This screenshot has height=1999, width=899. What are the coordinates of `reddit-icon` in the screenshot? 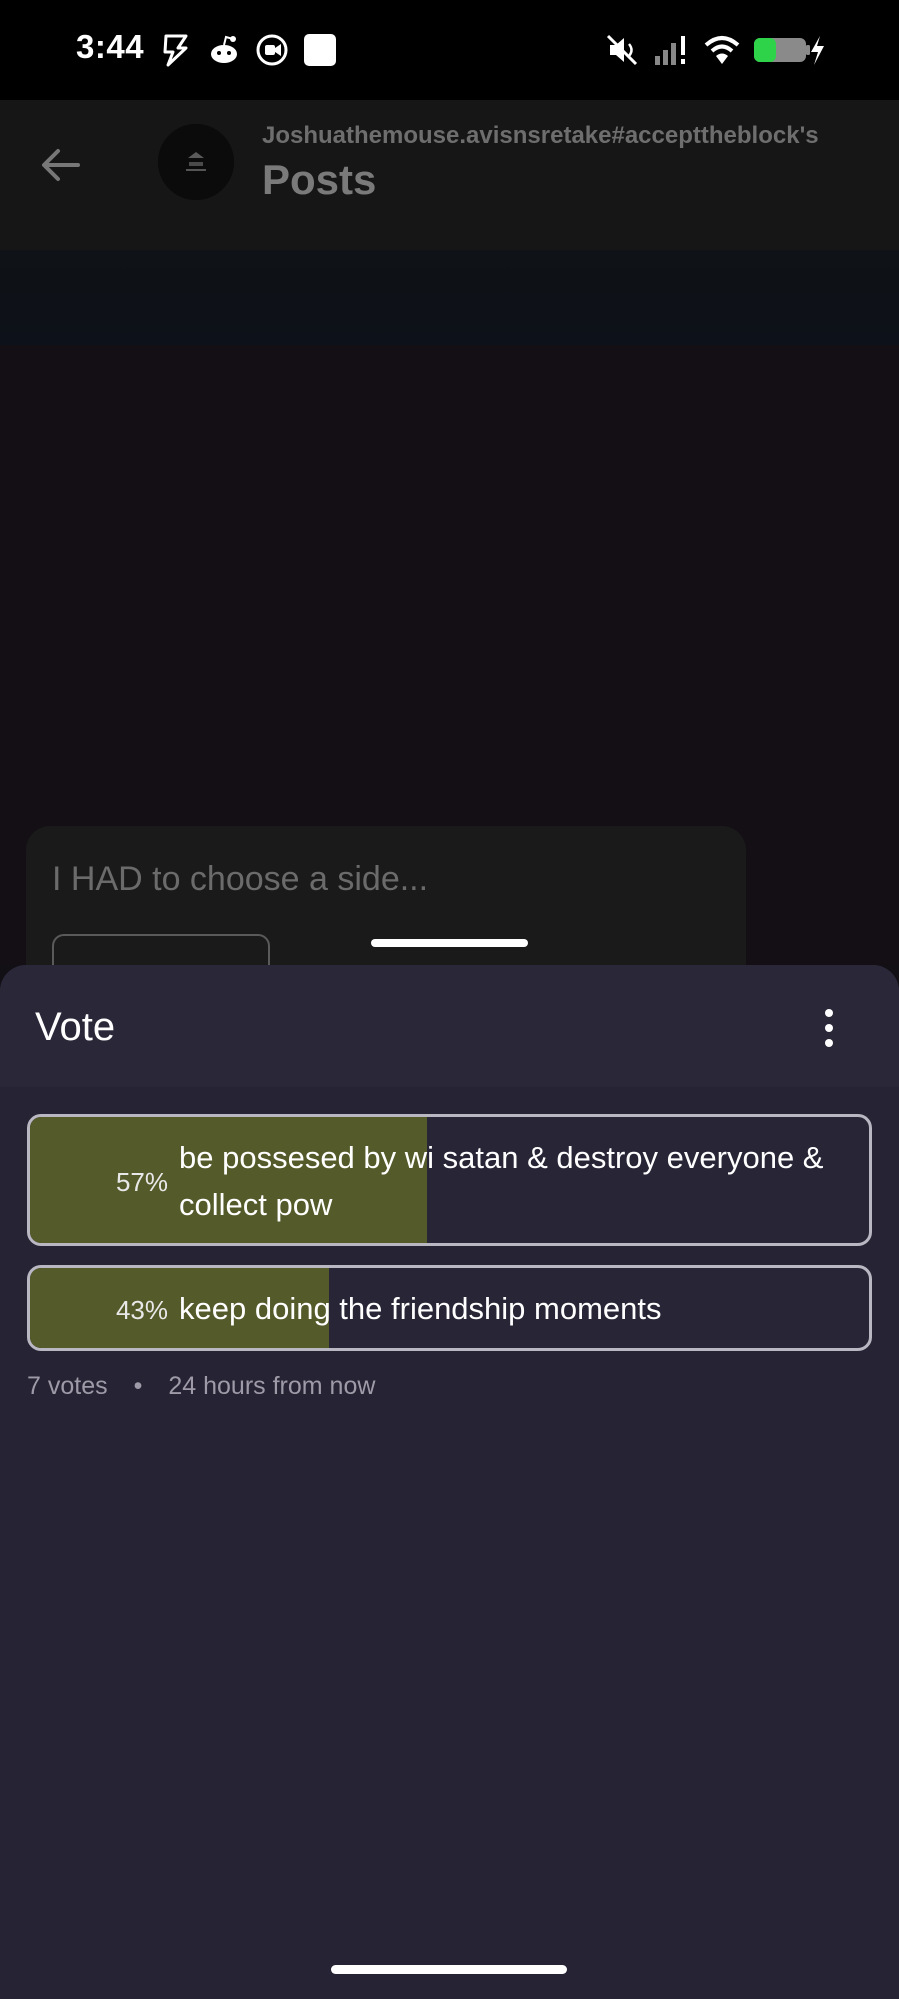 It's located at (224, 50).